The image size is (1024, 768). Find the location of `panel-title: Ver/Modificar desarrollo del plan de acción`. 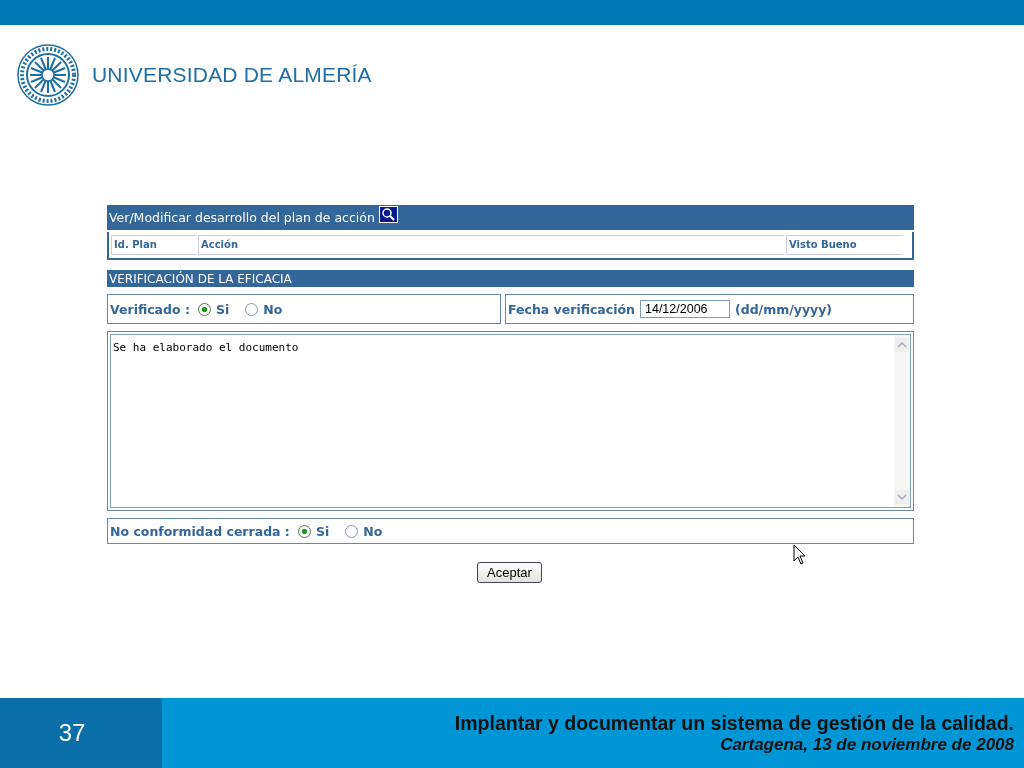

panel-title: Ver/Modificar desarrollo del plan de acción is located at coordinates (242, 217).